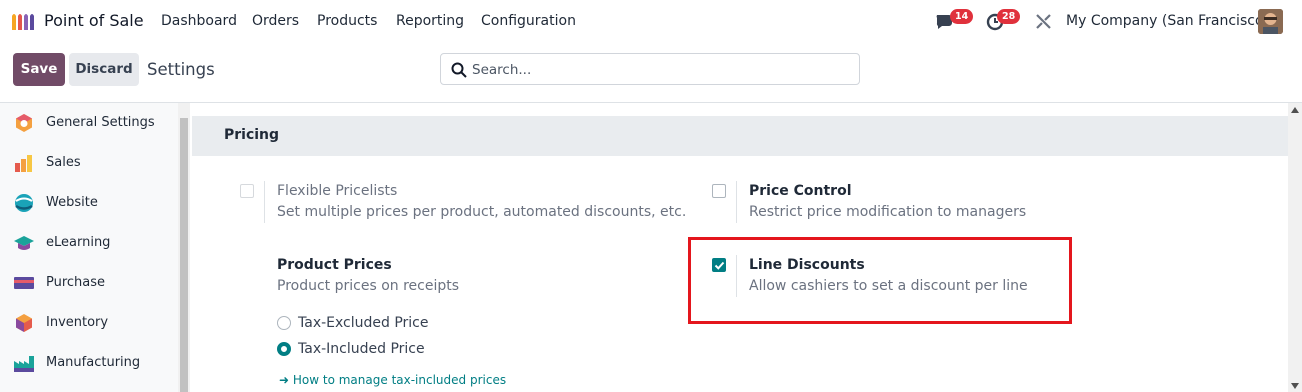 The width and height of the screenshot is (1302, 392). What do you see at coordinates (1044, 21) in the screenshot?
I see `debug-tools-icon` at bounding box center [1044, 21].